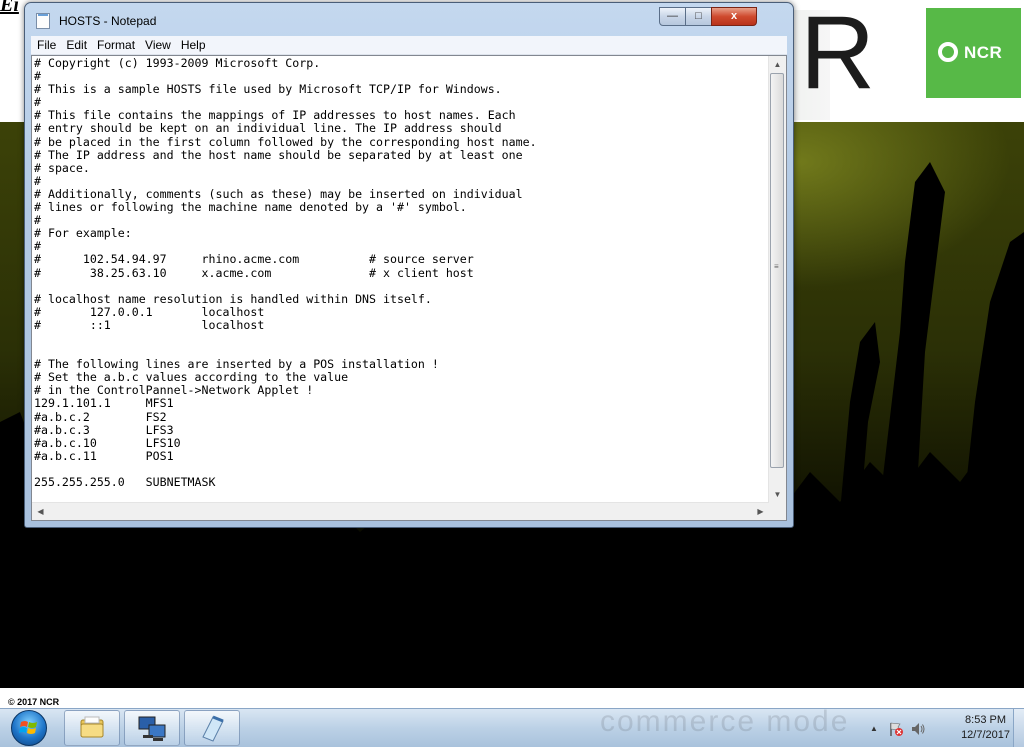 Image resolution: width=1024 pixels, height=750 pixels. I want to click on show-hidden-icons-arrow: ▲, so click(874, 728).